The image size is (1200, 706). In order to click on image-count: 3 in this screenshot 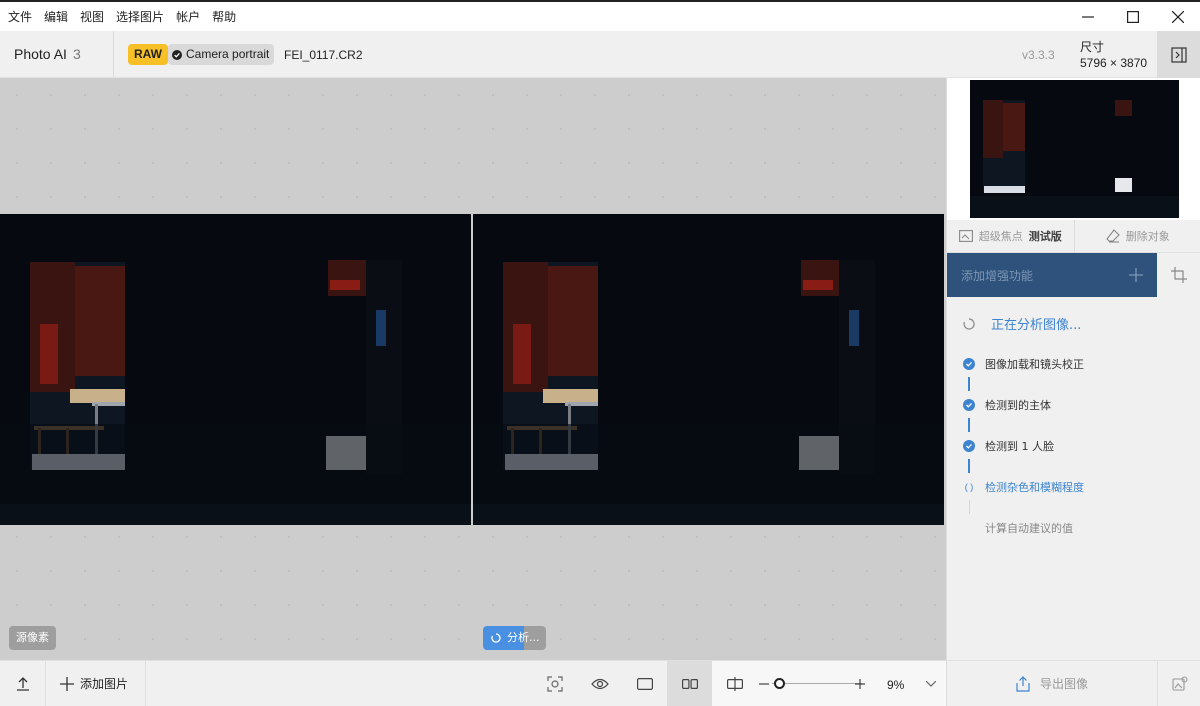, I will do `click(77, 54)`.